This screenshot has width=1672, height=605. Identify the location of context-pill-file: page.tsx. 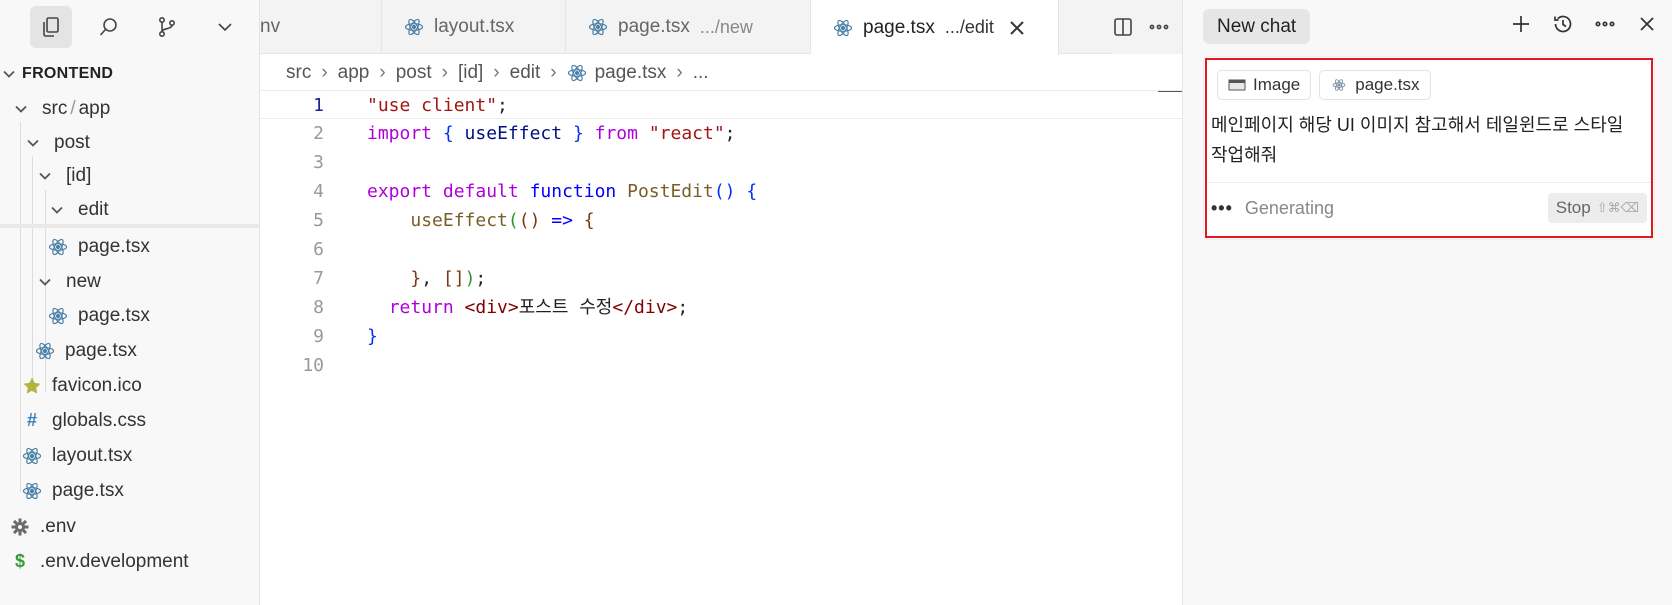
(1375, 85).